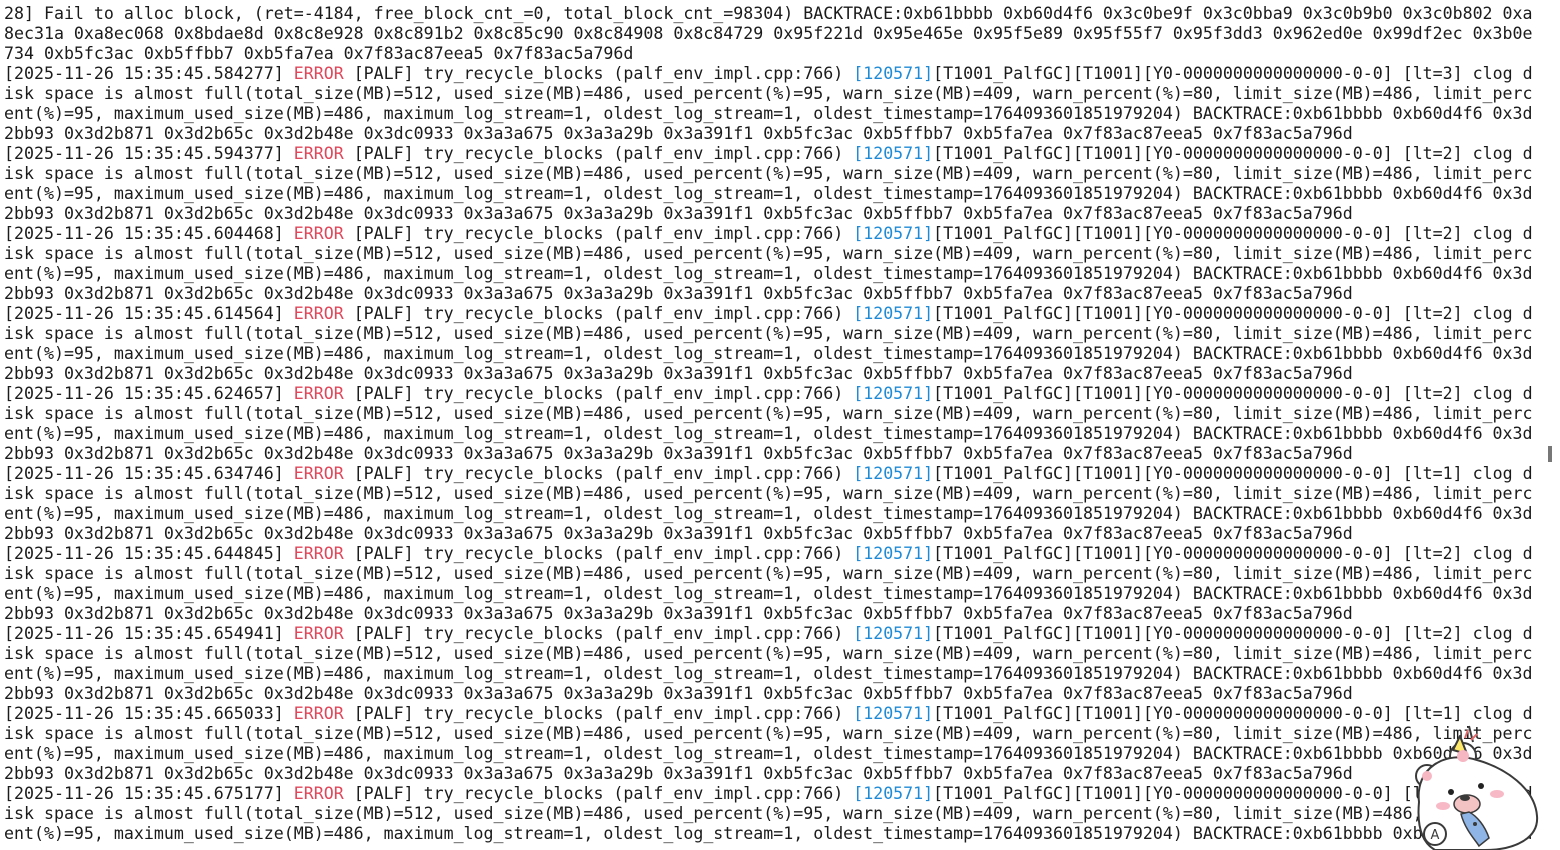 The height and width of the screenshot is (850, 1560). I want to click on log-timestamp: [2025-11-26 15:35:45.614564], so click(144, 313).